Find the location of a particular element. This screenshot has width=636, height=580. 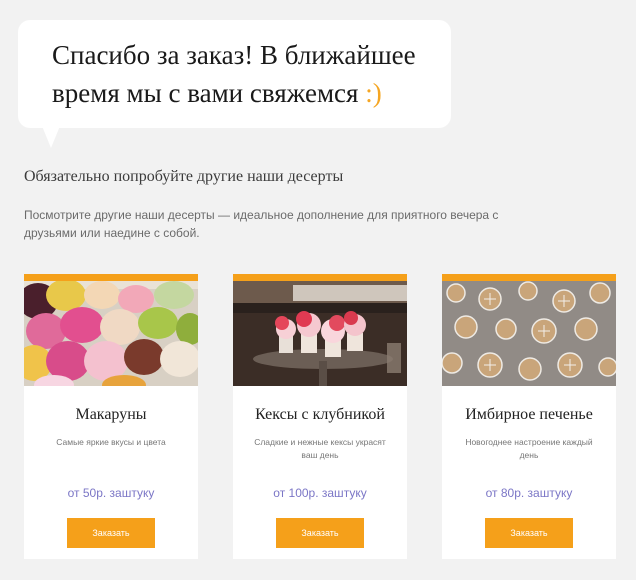

card-description: Новогоднее настроение каждый день is located at coordinates (529, 448).